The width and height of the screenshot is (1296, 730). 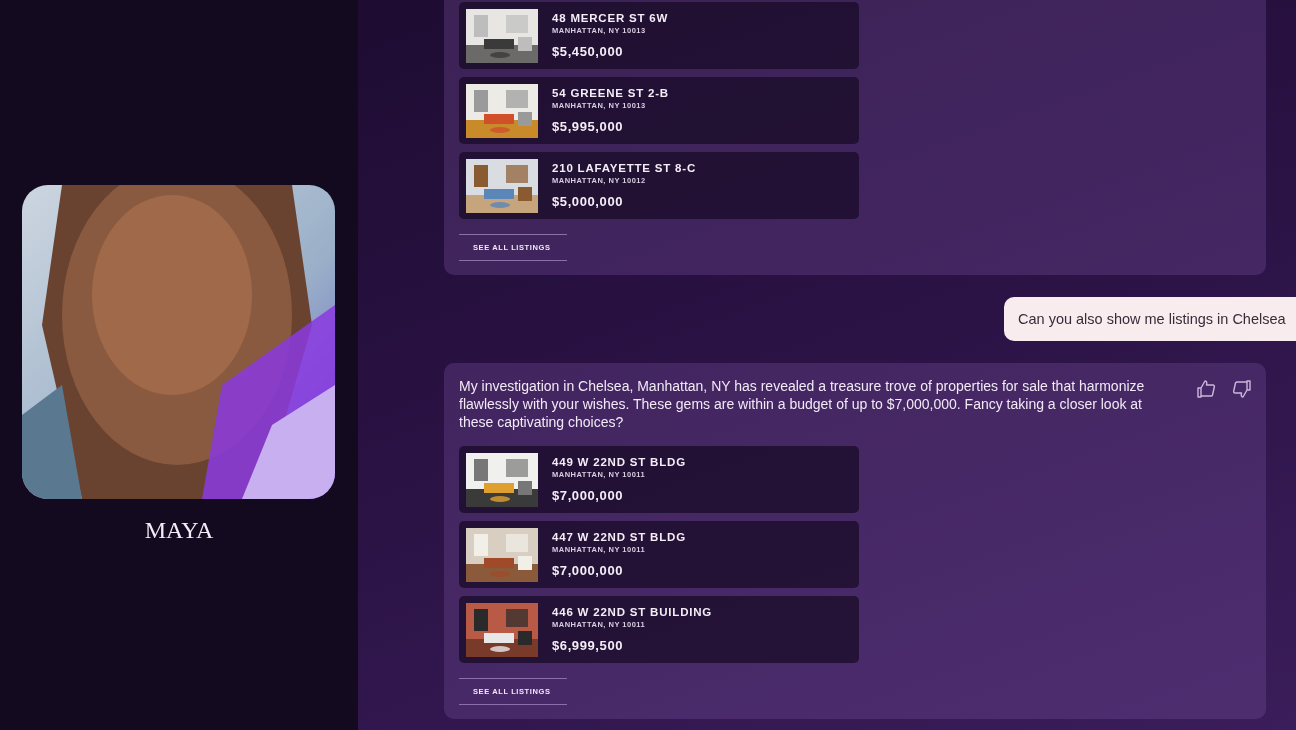 What do you see at coordinates (610, 93) in the screenshot?
I see `listing-address: 54 GREENE ST 2-B` at bounding box center [610, 93].